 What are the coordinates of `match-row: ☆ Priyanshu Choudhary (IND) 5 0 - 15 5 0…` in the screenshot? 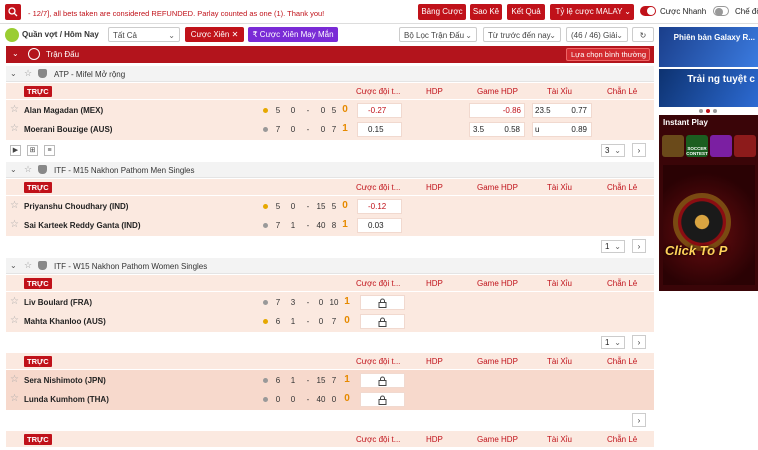 It's located at (330, 216).